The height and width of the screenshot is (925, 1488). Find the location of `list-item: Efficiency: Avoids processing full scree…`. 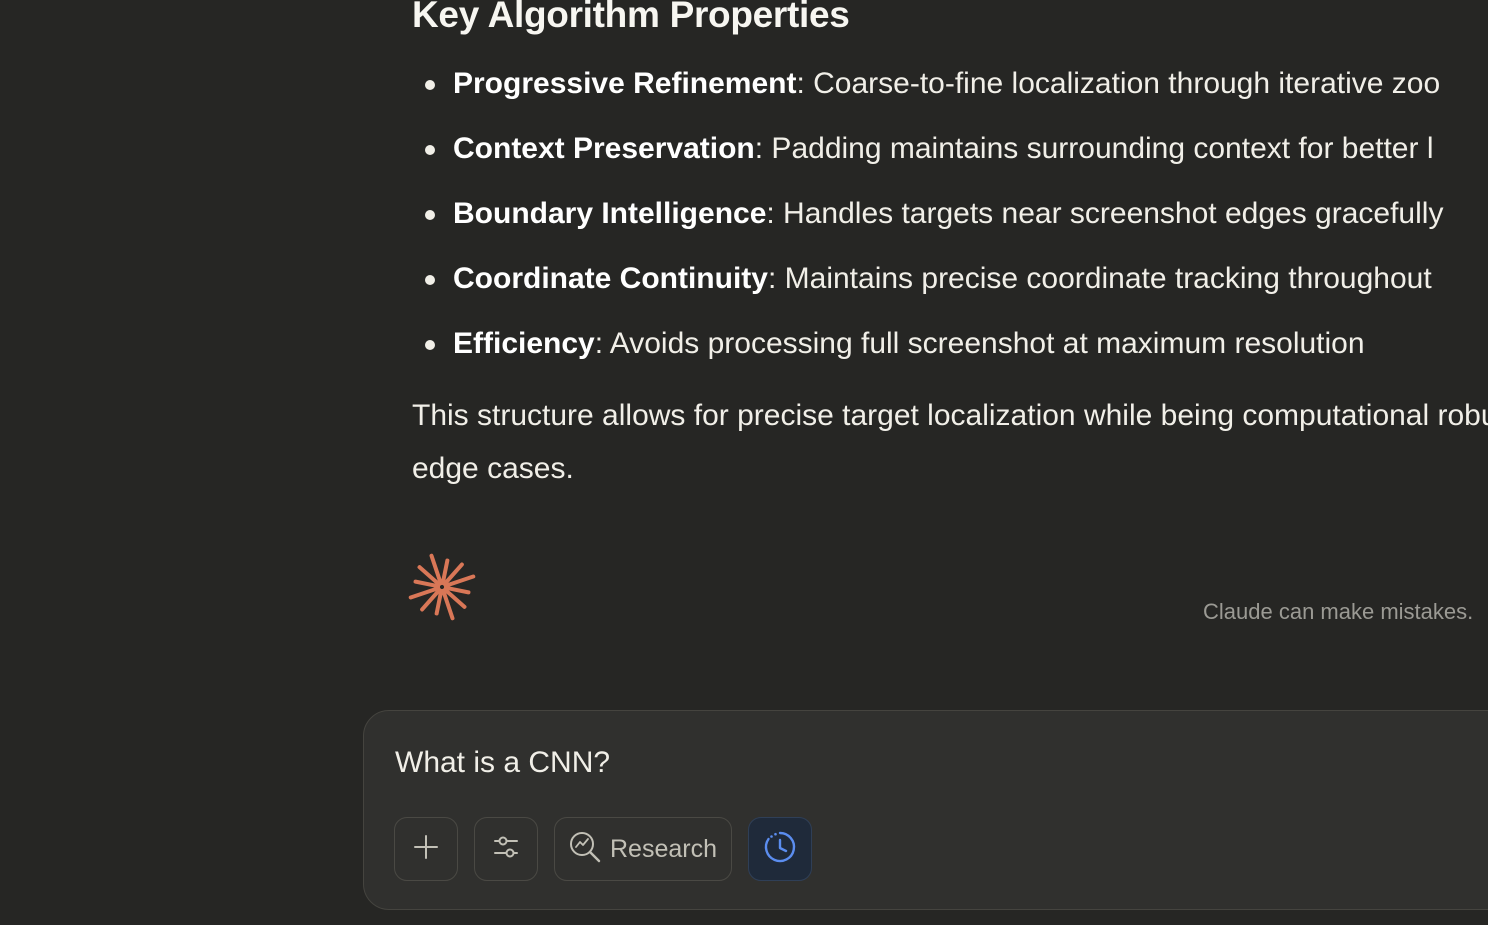

list-item: Efficiency: Avoids processing full scree… is located at coordinates (950, 344).